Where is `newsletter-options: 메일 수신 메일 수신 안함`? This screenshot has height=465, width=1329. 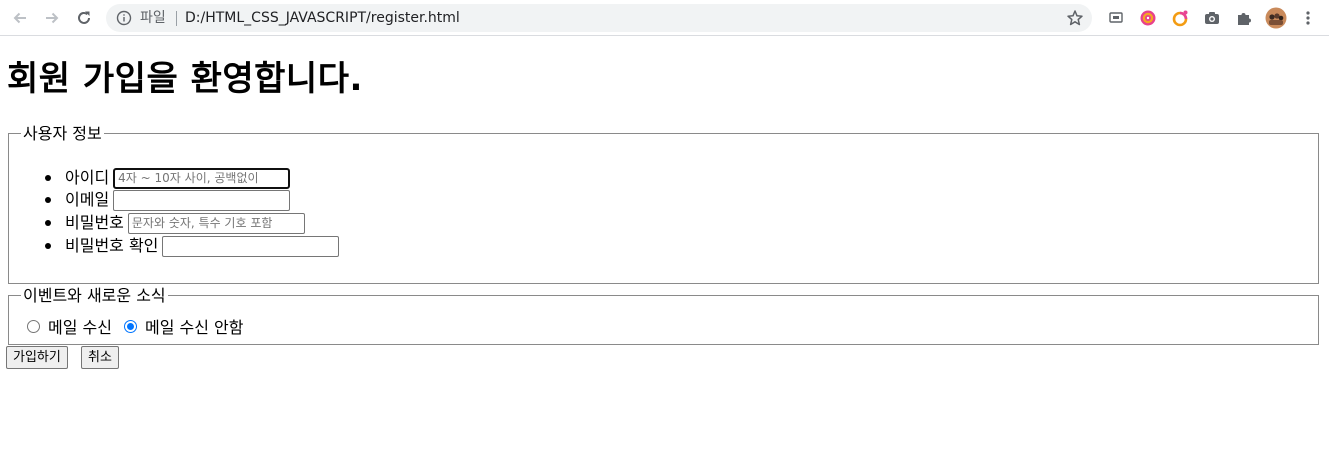 newsletter-options: 메일 수신 메일 수신 안함 is located at coordinates (135, 326).